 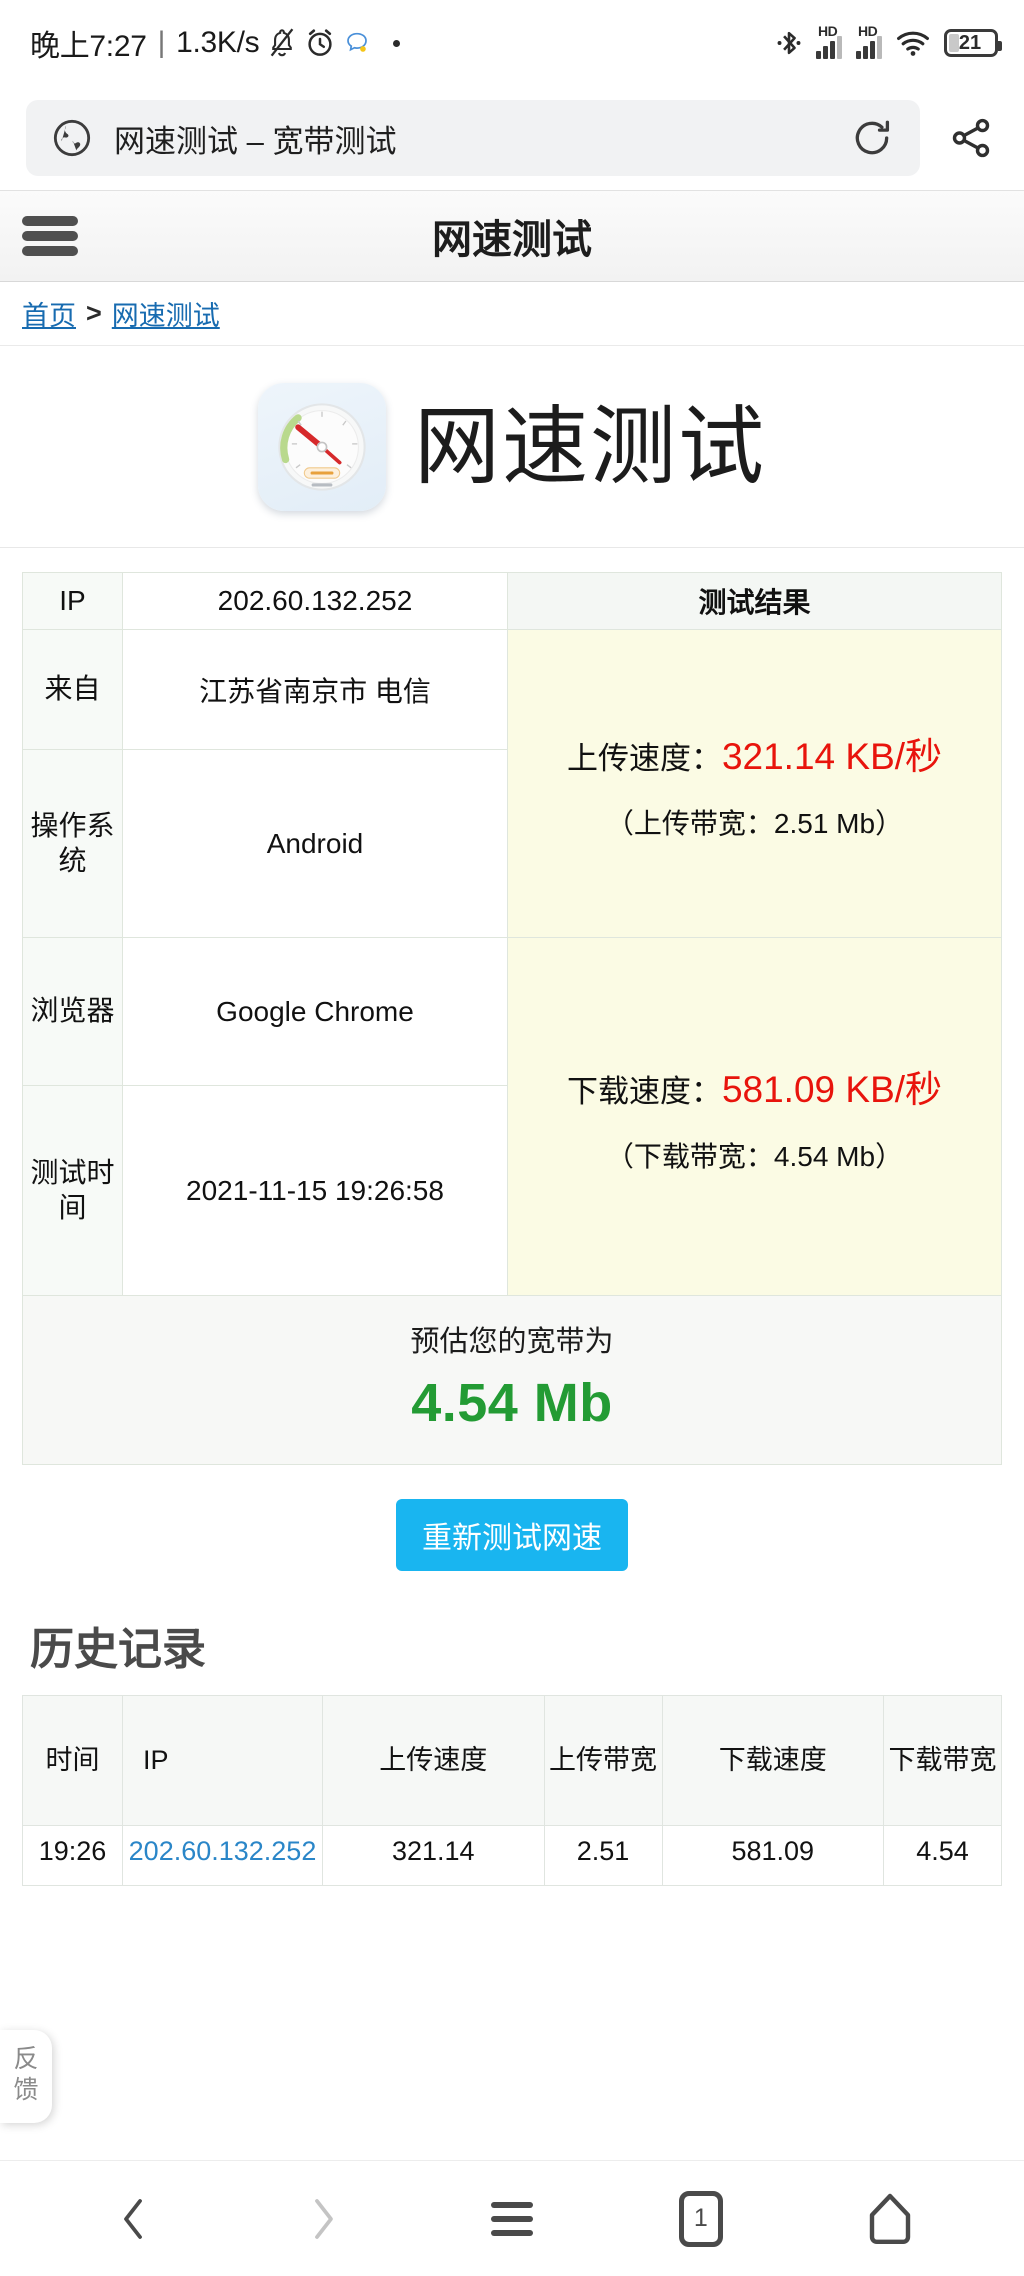 I want to click on nav-menu-icon, so click(x=512, y=2219).